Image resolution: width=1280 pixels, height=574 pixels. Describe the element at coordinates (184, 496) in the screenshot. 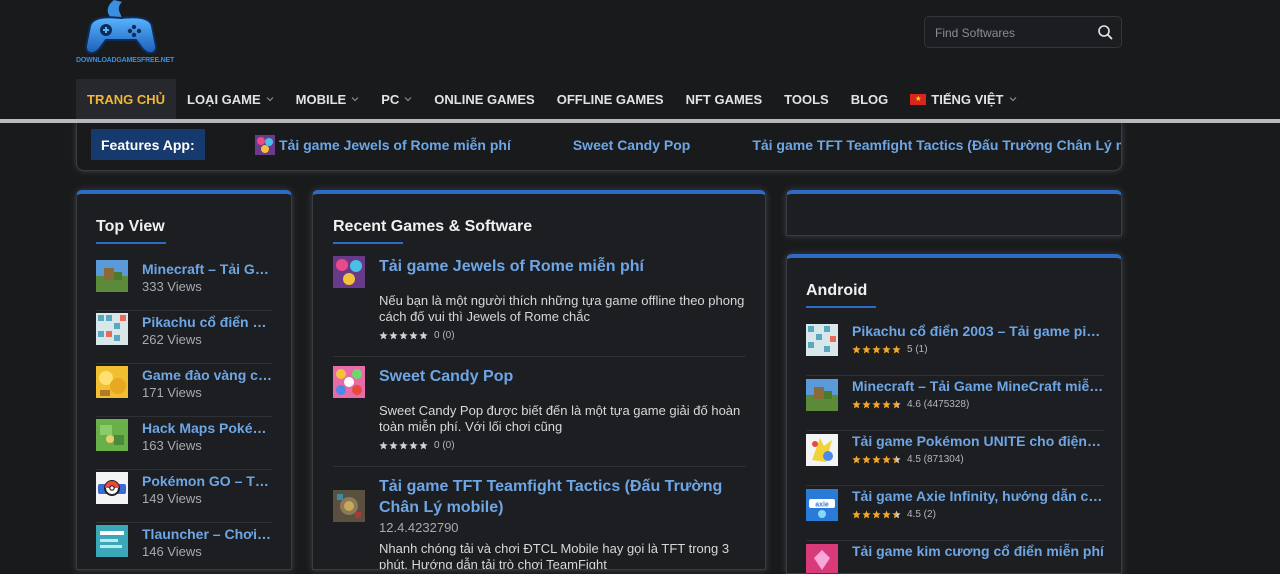

I see `list-item: Pokémon GO – Tải game 149 Views` at that location.